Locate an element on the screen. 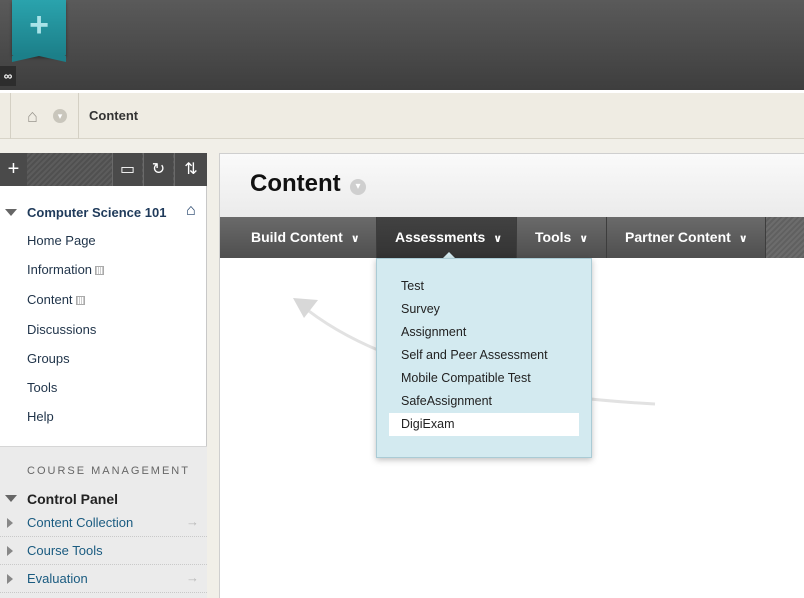 The image size is (804, 598). plus-icon: + is located at coordinates (39, 25).